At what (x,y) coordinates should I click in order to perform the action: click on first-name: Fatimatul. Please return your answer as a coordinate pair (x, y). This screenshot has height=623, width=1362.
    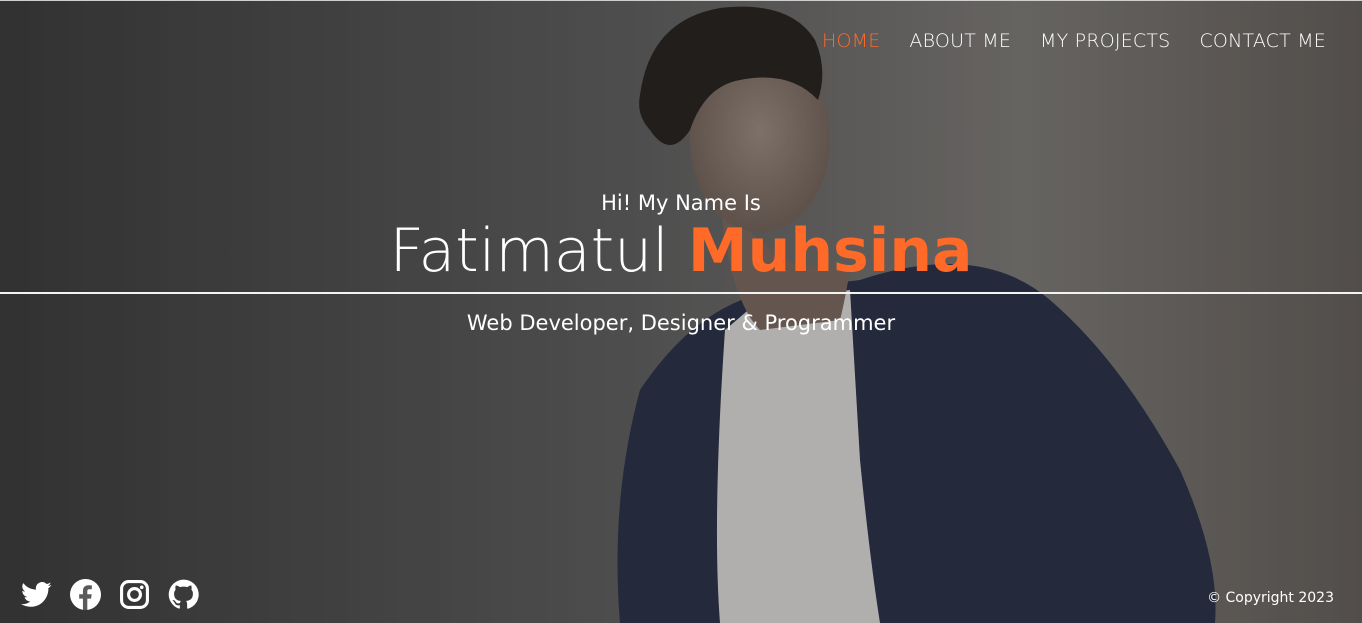
    Looking at the image, I should click on (529, 251).